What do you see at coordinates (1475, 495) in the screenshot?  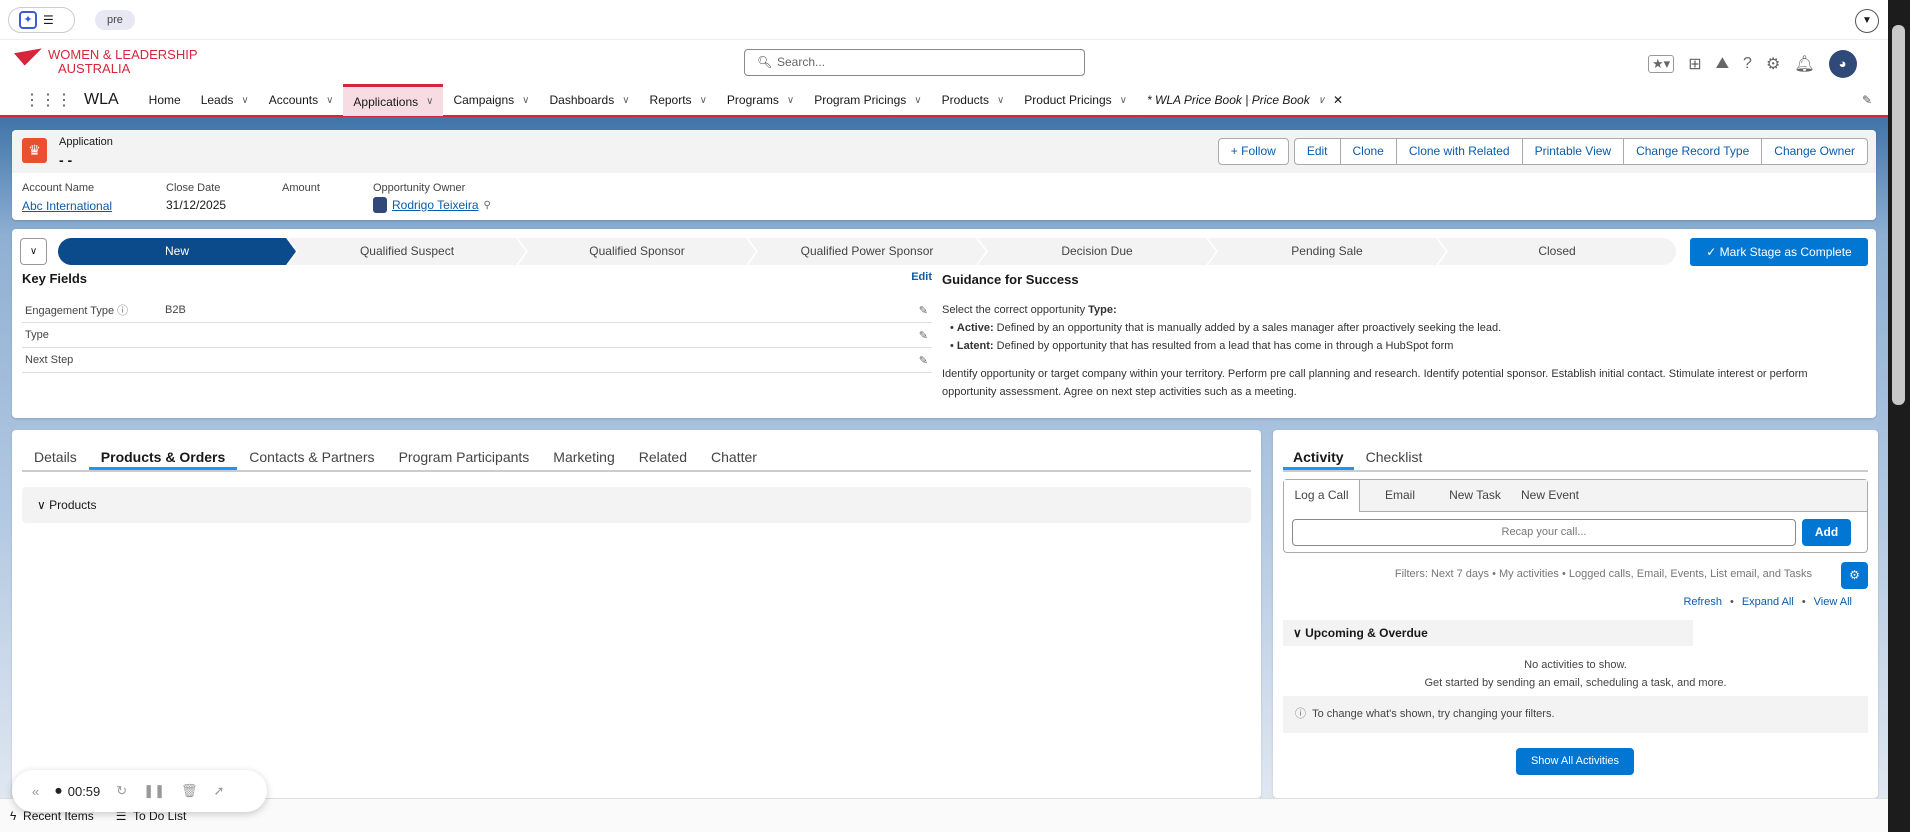 I see `subtab-new-task: New Task` at bounding box center [1475, 495].